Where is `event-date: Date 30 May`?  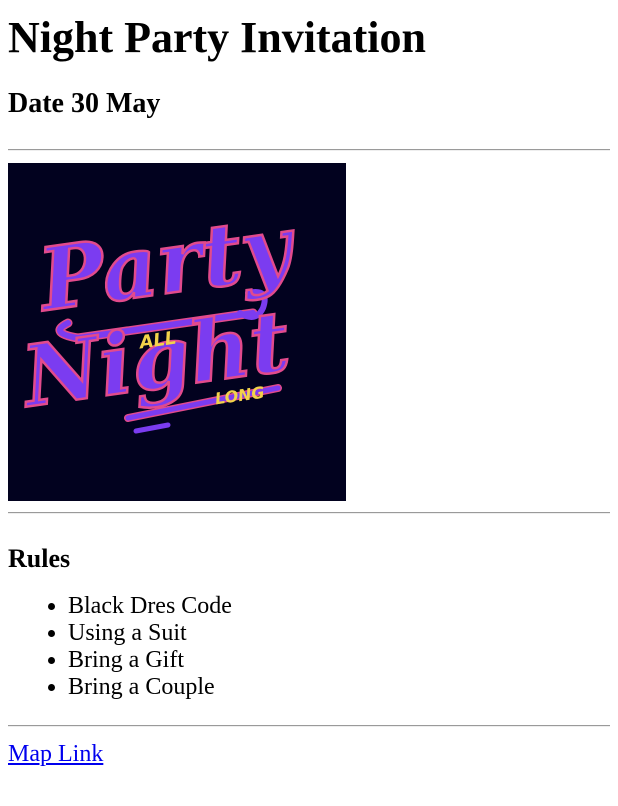
event-date: Date 30 May is located at coordinates (84, 103).